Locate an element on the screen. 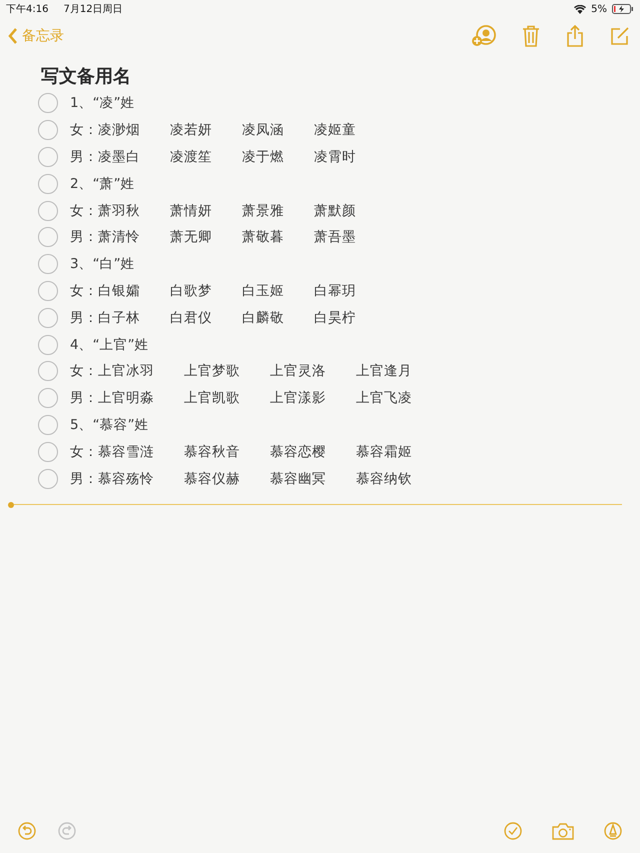 Image resolution: width=640 pixels, height=853 pixels. name-text: 萧敬暮 is located at coordinates (263, 237).